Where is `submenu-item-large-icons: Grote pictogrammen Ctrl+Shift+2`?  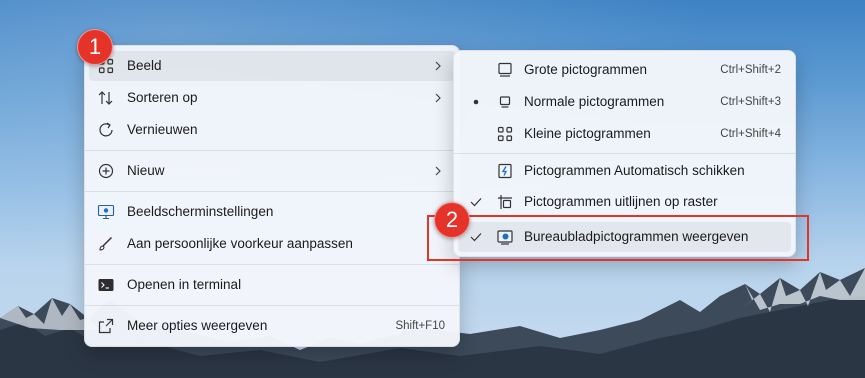
submenu-item-large-icons: Grote pictogrammen Ctrl+Shift+2 is located at coordinates (624, 70).